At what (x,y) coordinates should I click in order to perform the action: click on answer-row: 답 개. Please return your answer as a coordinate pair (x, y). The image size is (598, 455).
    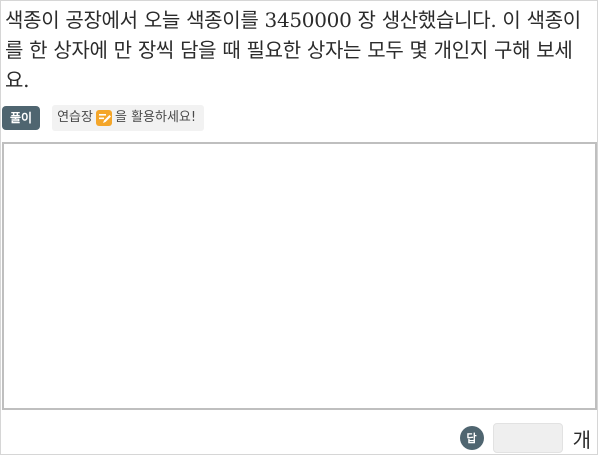
    Looking at the image, I should click on (525, 438).